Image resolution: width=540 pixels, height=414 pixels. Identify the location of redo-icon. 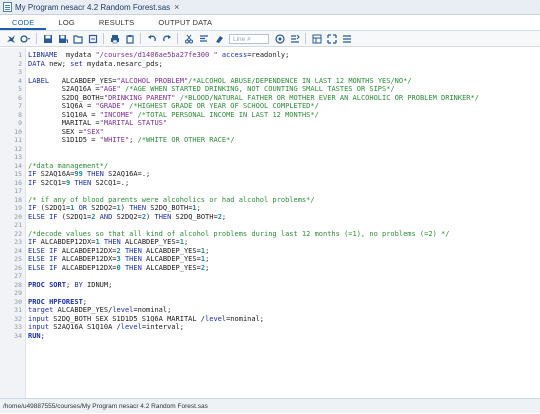
(166, 38).